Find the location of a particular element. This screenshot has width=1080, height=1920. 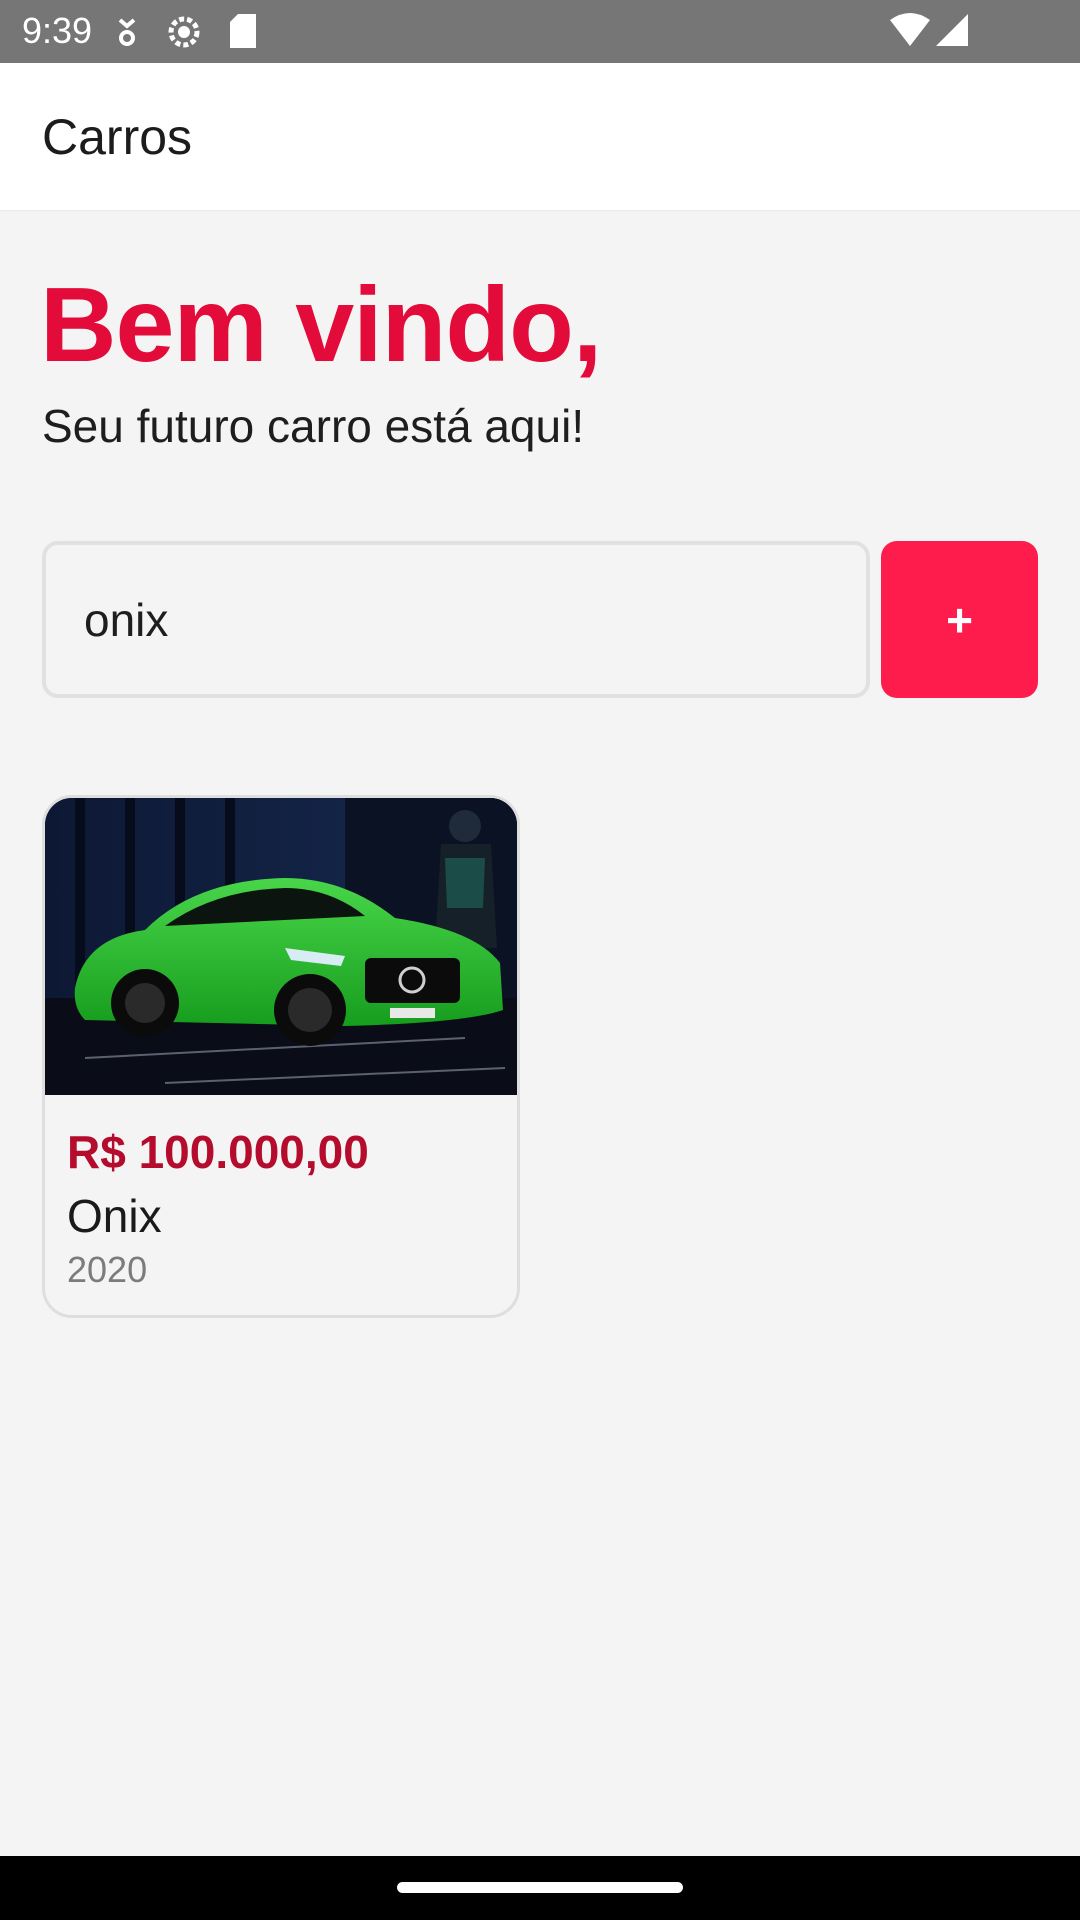

car-image is located at coordinates (281, 946).